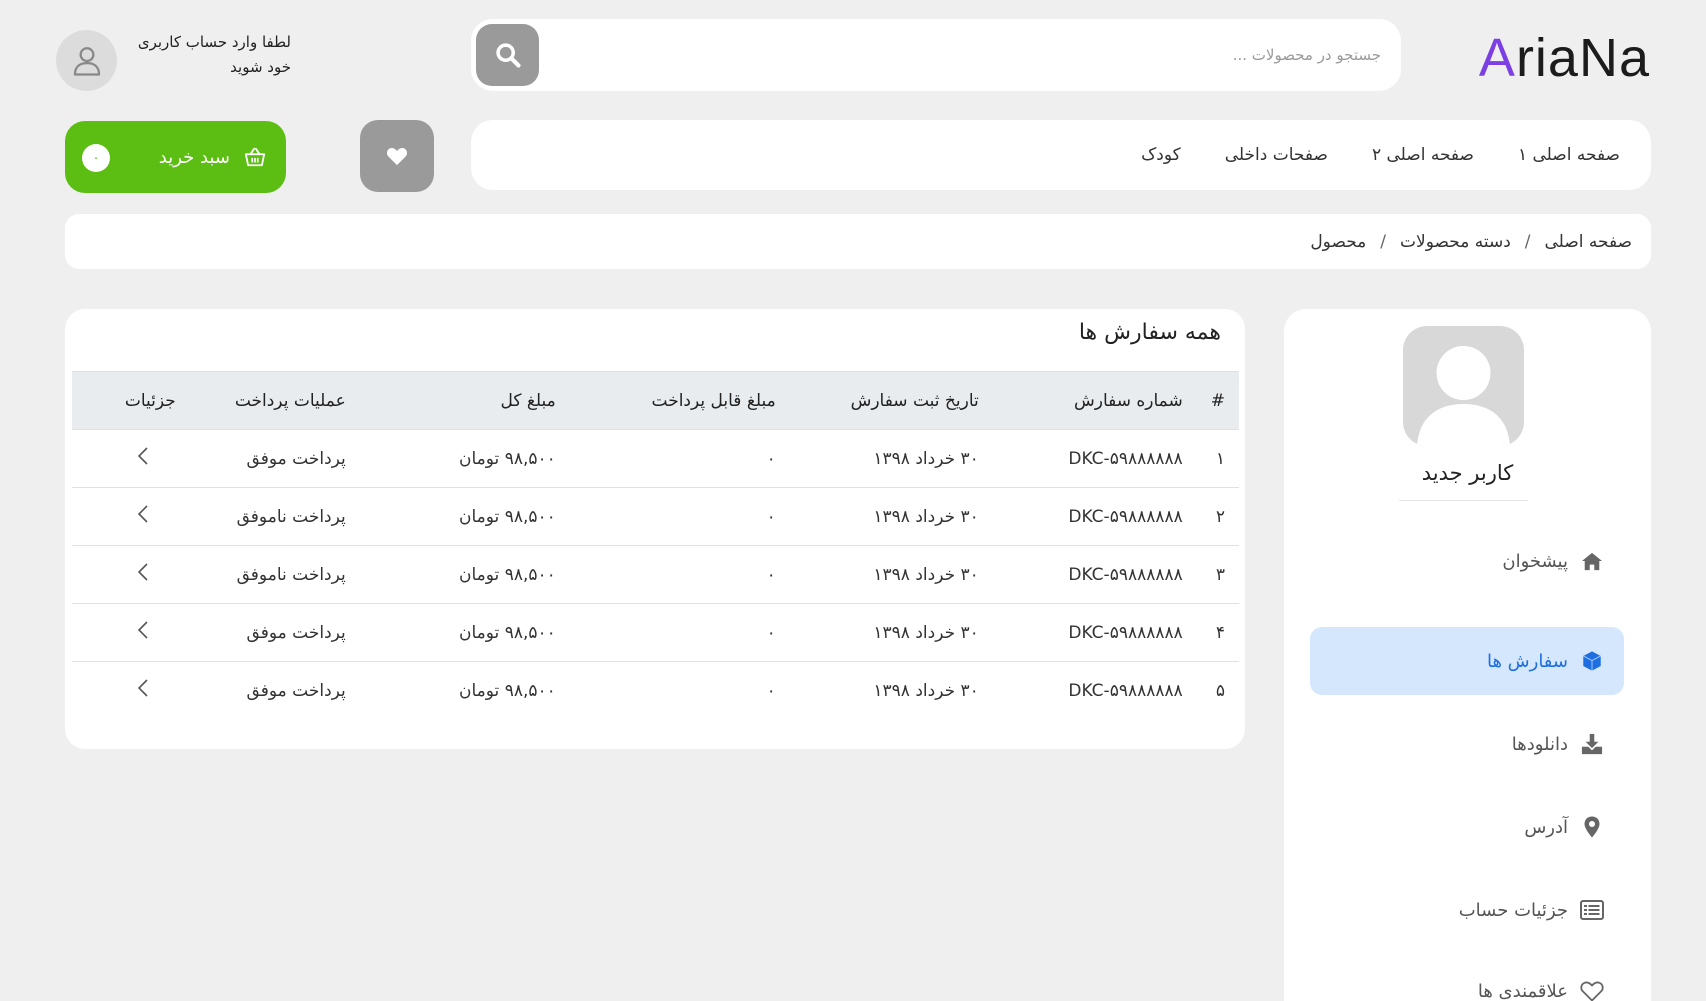 This screenshot has width=1706, height=1001. I want to click on sidebar-item-downloads: دانلودها, so click(1467, 744).